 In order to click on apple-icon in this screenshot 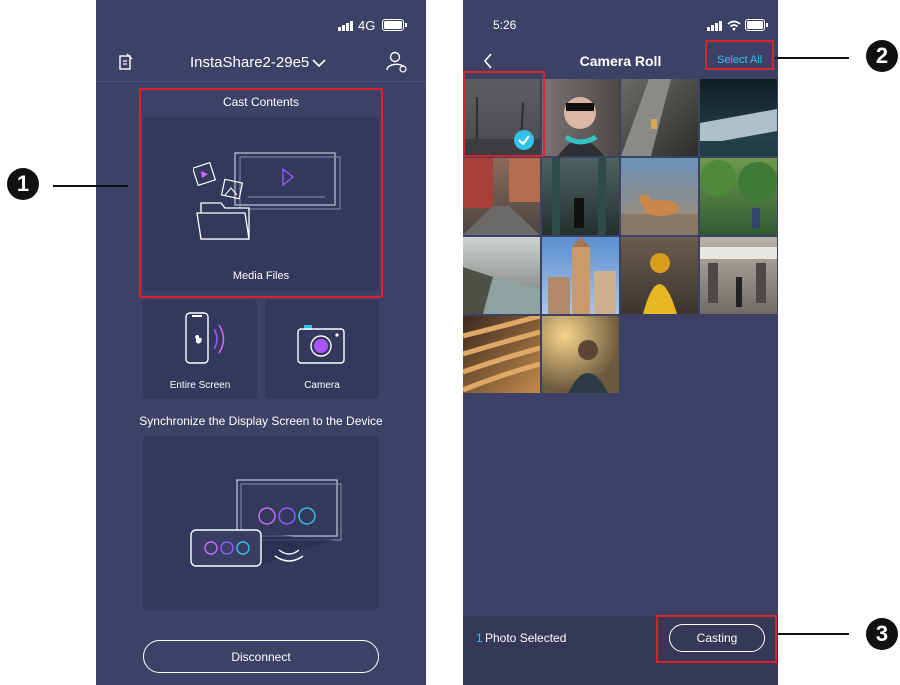, I will do `click(198, 339)`.